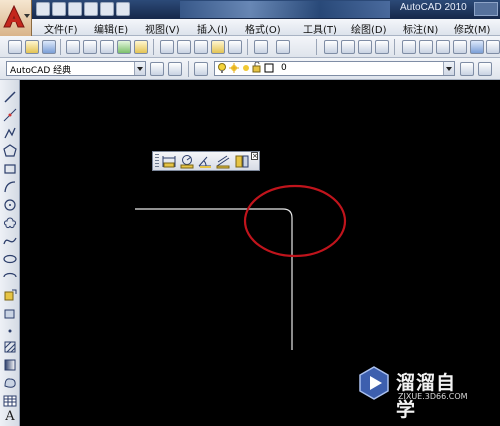 The height and width of the screenshot is (426, 500). Describe the element at coordinates (10, 169) in the screenshot. I see `rectangle-icon` at that location.